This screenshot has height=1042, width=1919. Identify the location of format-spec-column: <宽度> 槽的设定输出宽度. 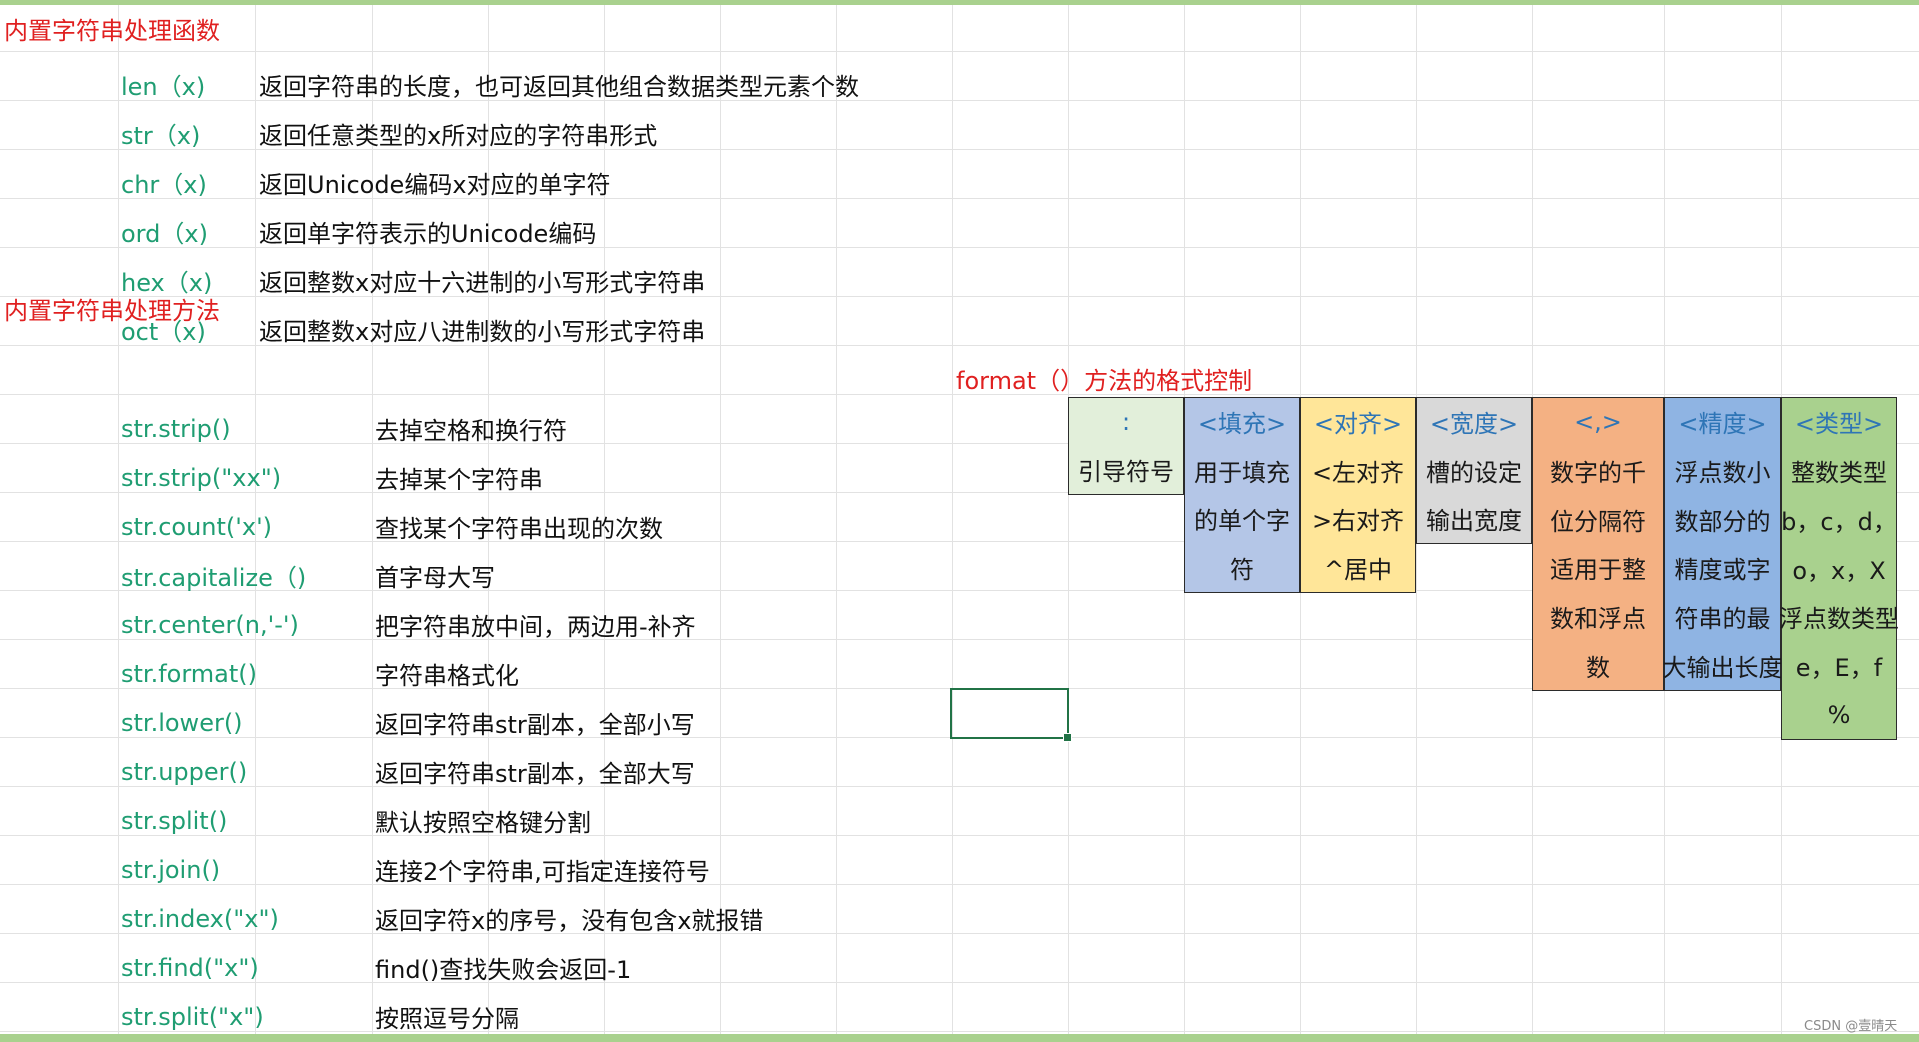
(1474, 470).